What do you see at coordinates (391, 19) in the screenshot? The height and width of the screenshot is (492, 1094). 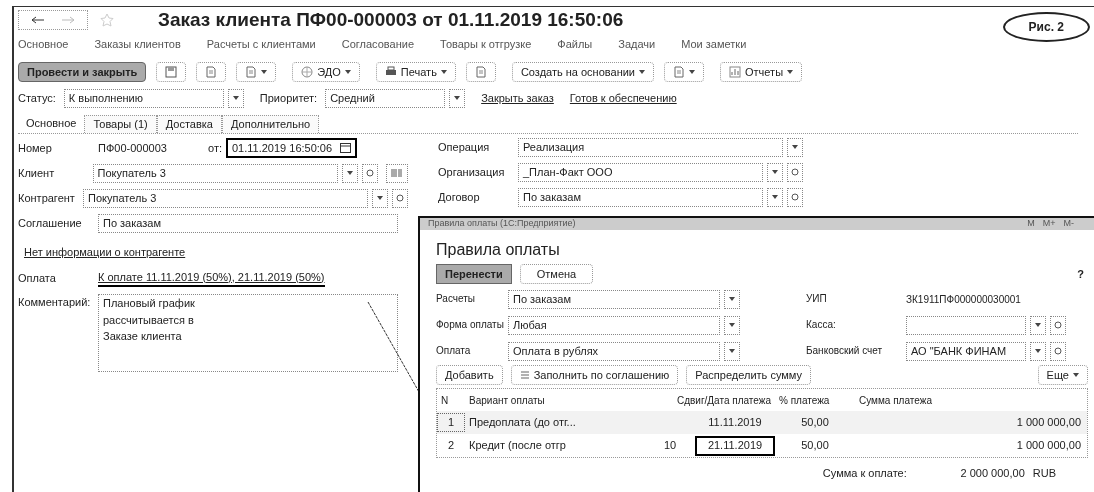 I see `window-title: Заказ клиента ПФ00-000003 от 01.11.2019 16:50:06` at bounding box center [391, 19].